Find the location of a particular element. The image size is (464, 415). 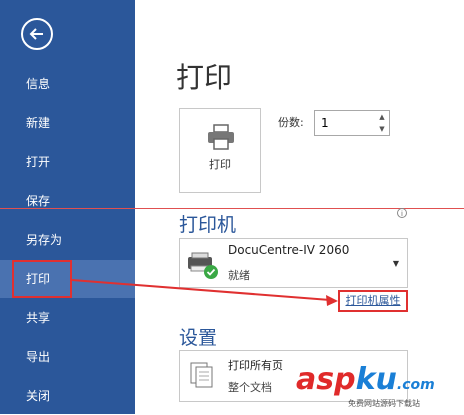

settings-section-title: 设置 is located at coordinates (198, 338).